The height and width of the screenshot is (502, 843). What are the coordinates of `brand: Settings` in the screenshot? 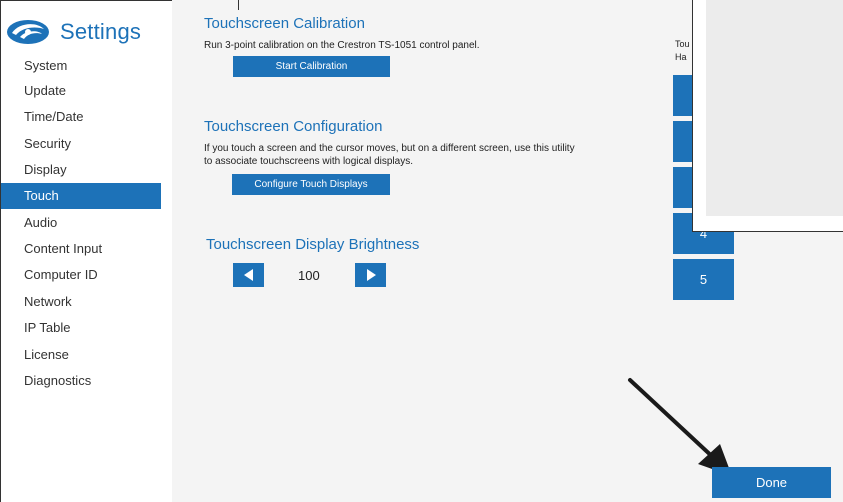 It's located at (73, 32).